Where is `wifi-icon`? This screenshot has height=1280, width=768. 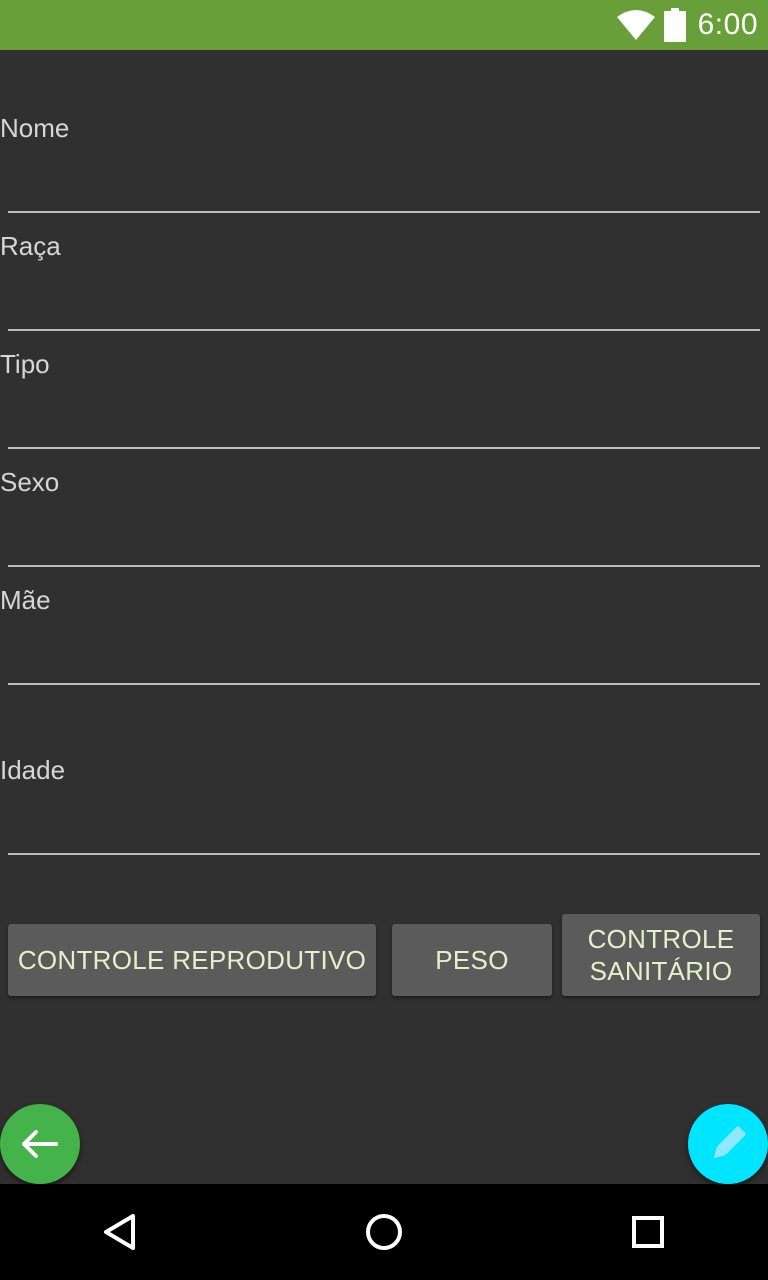
wifi-icon is located at coordinates (635, 25).